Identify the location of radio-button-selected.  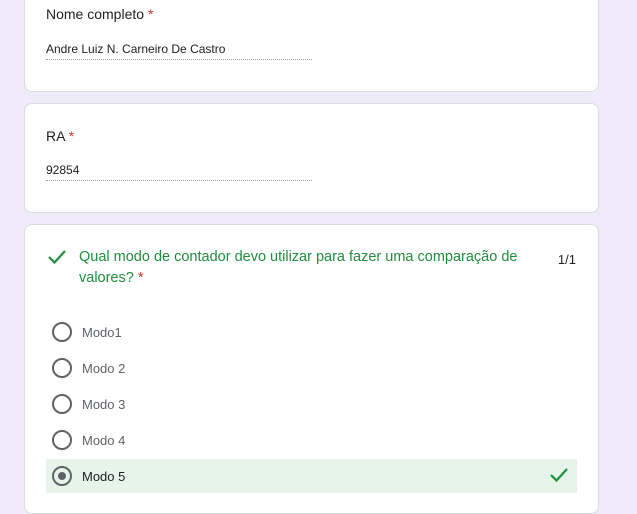
(62, 476).